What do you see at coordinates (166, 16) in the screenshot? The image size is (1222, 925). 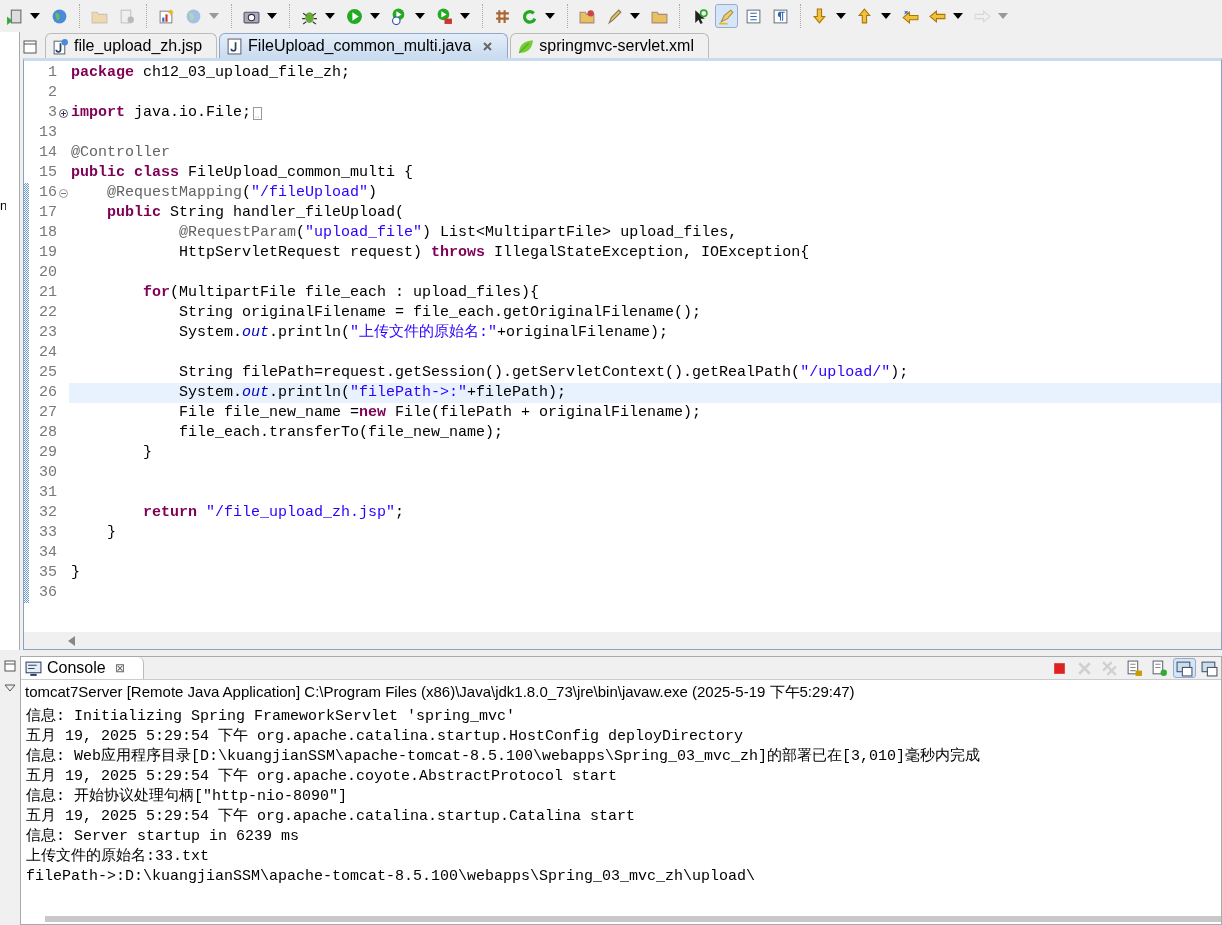 I see `chart-icon` at bounding box center [166, 16].